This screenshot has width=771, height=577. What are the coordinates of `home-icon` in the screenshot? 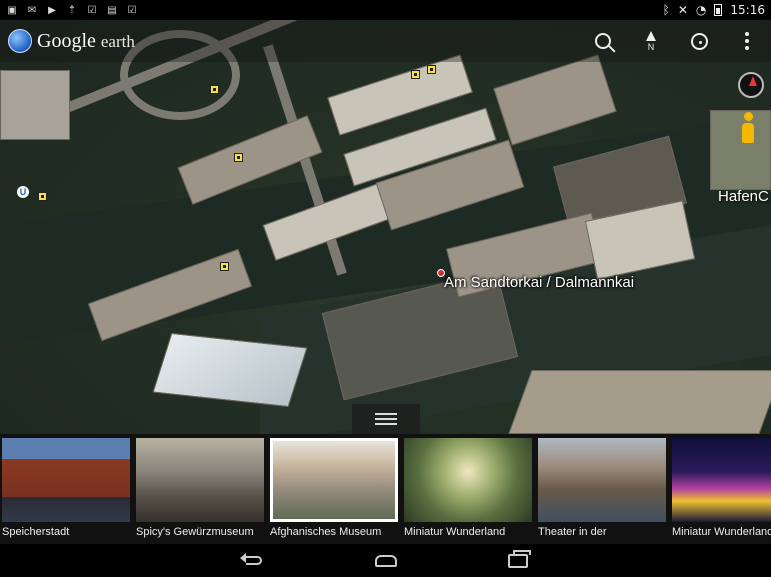 It's located at (385, 560).